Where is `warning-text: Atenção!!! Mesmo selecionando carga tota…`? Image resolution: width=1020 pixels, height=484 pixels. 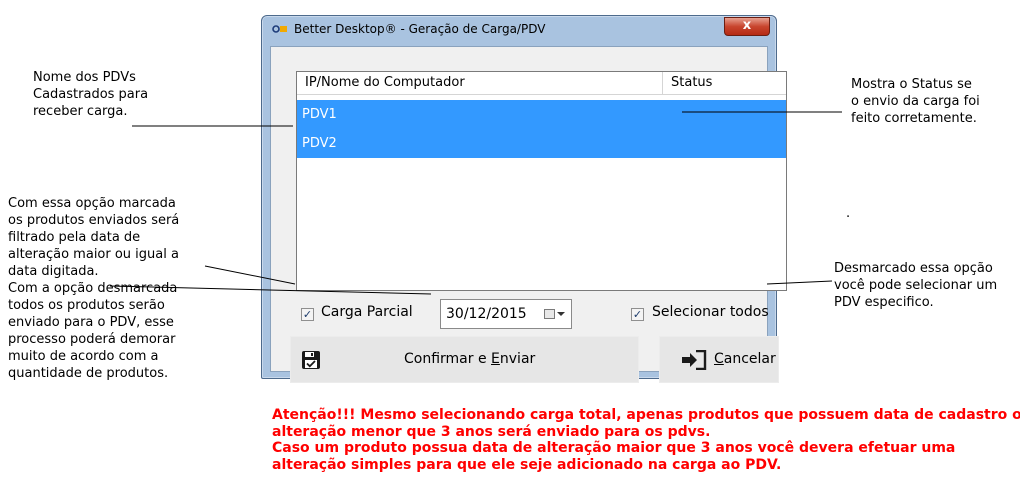
warning-text: Atenção!!! Mesmo selecionando carga tota… is located at coordinates (646, 440).